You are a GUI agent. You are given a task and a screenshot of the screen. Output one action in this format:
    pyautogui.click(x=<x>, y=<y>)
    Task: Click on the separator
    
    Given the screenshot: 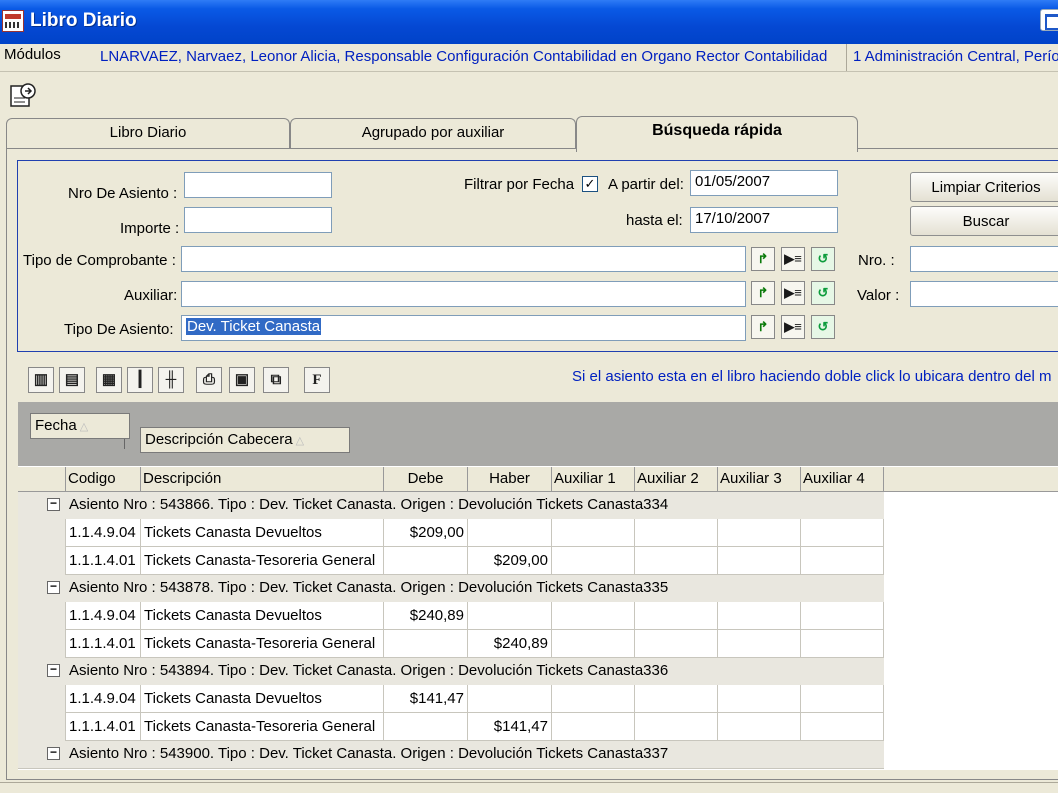 What is the action you would take?
    pyautogui.click(x=846, y=57)
    